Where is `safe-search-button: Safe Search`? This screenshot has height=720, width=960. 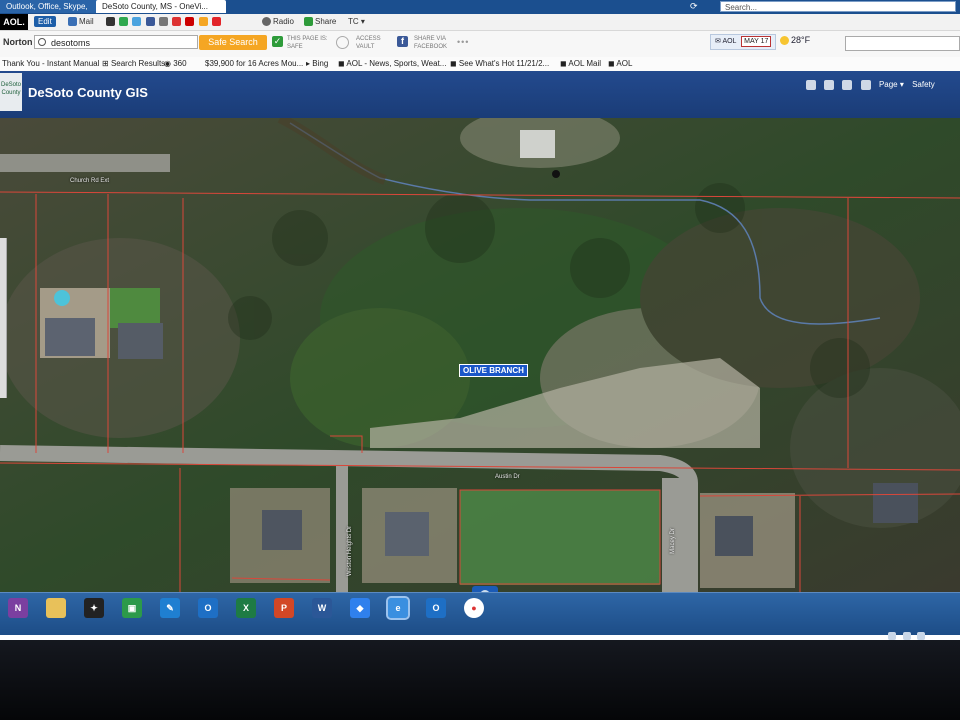 safe-search-button: Safe Search is located at coordinates (233, 42).